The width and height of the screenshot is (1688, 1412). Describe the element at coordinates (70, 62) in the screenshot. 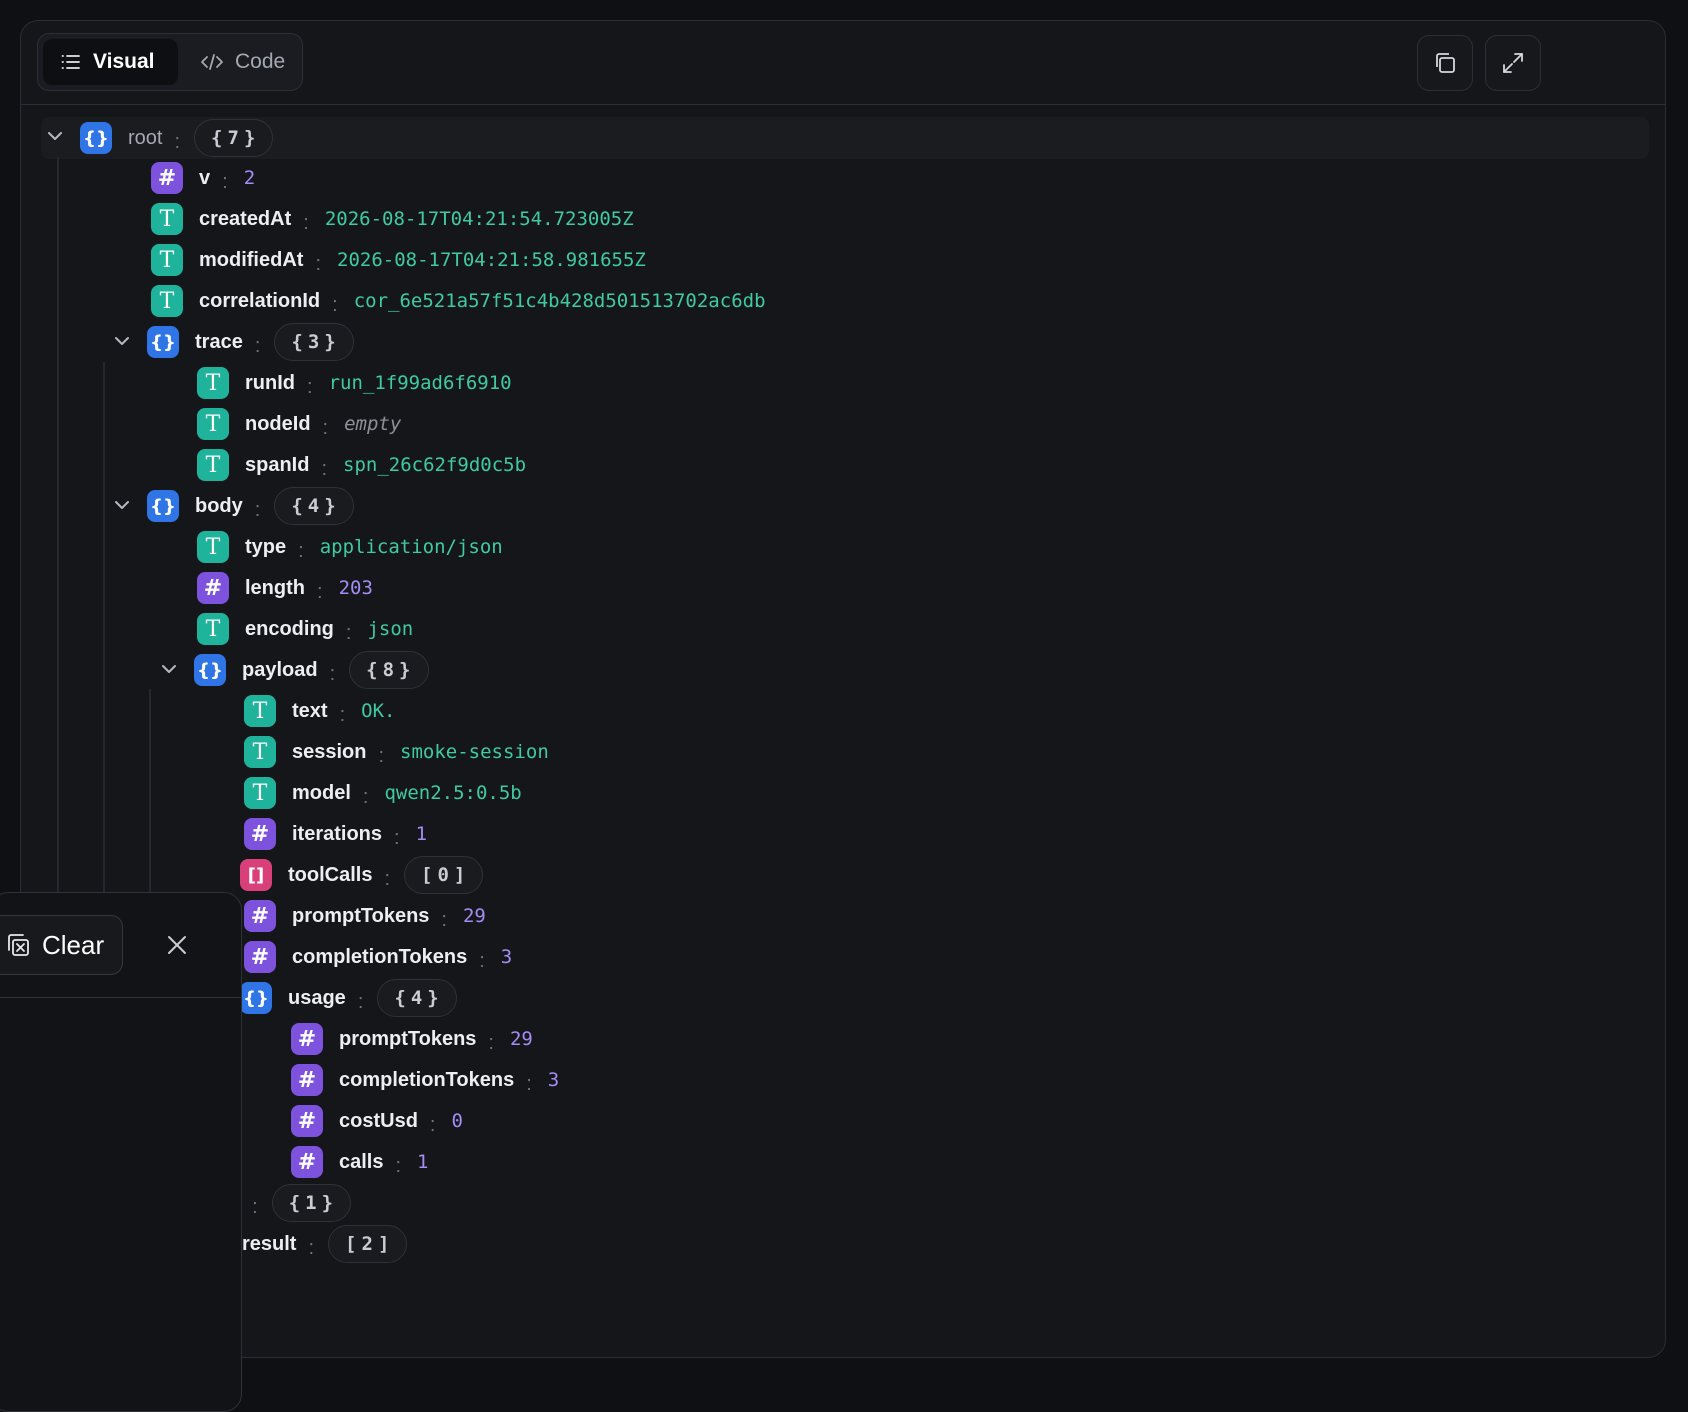

I see `list-icon` at that location.